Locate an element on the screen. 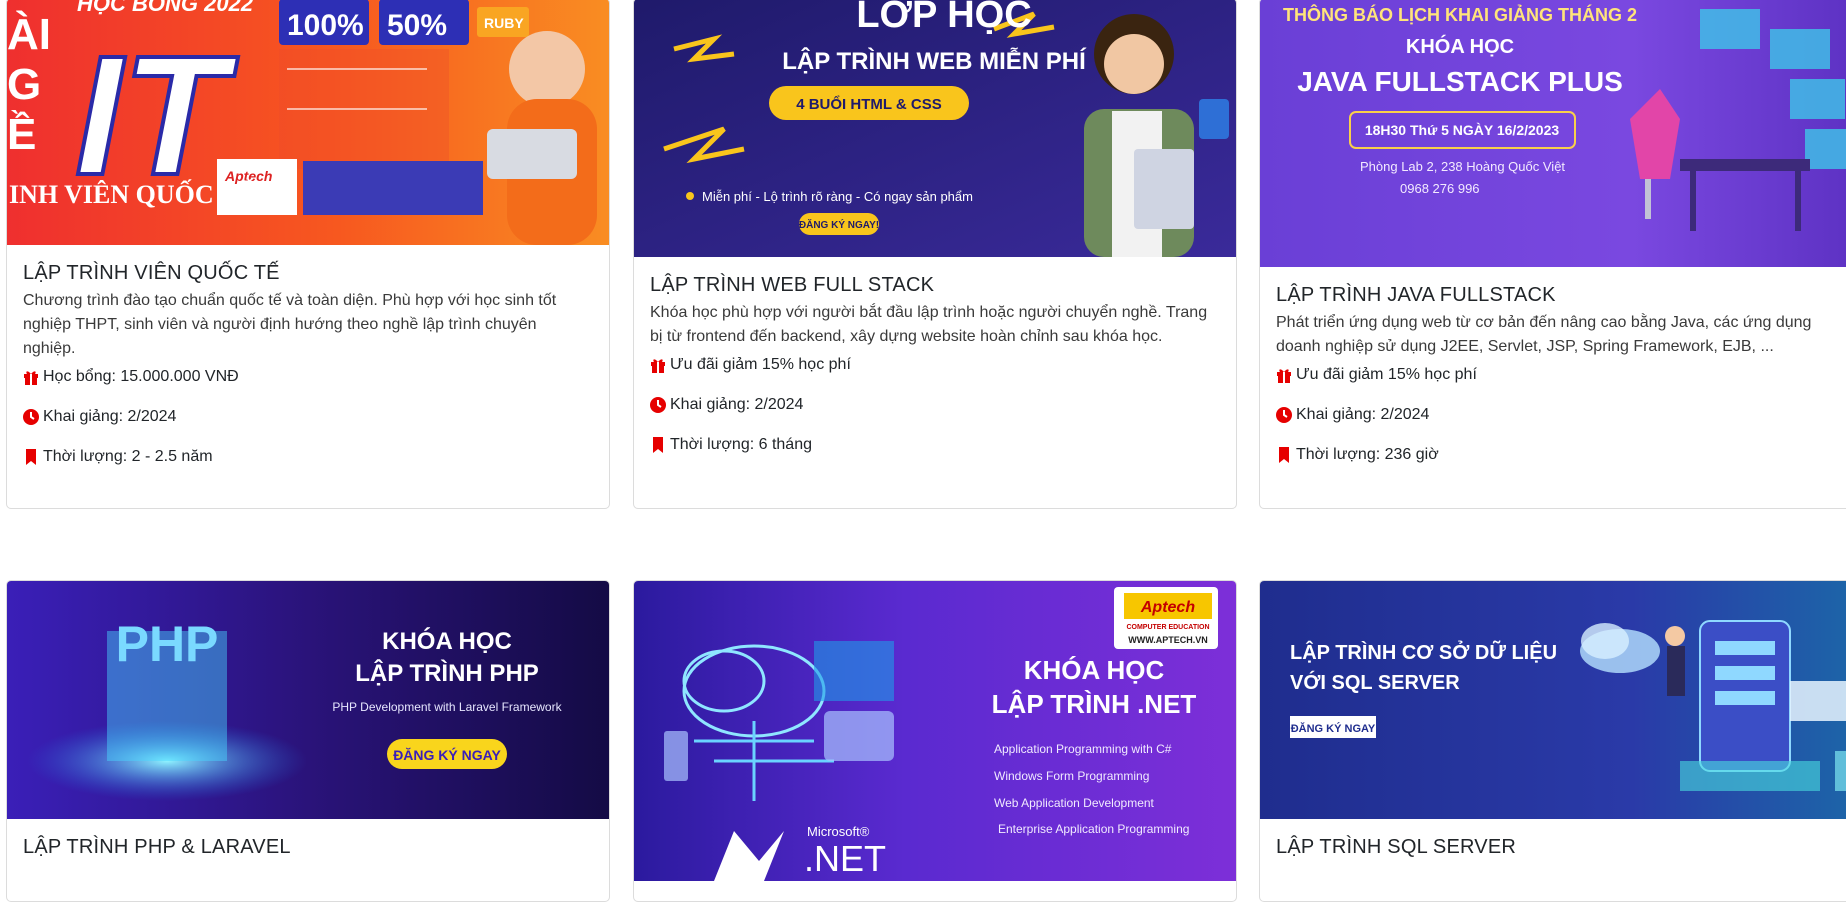 This screenshot has width=1846, height=902. meta-text: Thời lượng: 2 - 2.5 năm is located at coordinates (128, 456).